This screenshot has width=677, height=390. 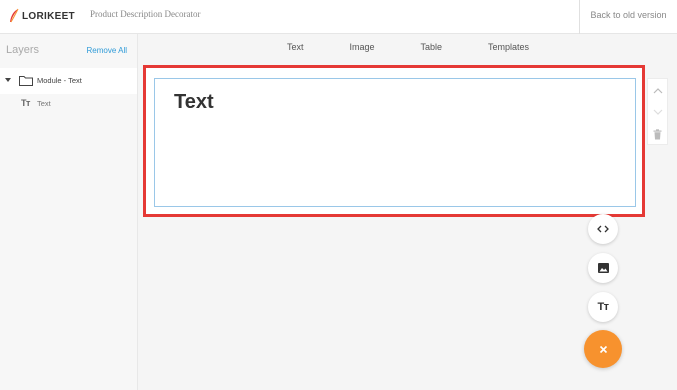 I want to click on add-image-button, so click(x=603, y=268).